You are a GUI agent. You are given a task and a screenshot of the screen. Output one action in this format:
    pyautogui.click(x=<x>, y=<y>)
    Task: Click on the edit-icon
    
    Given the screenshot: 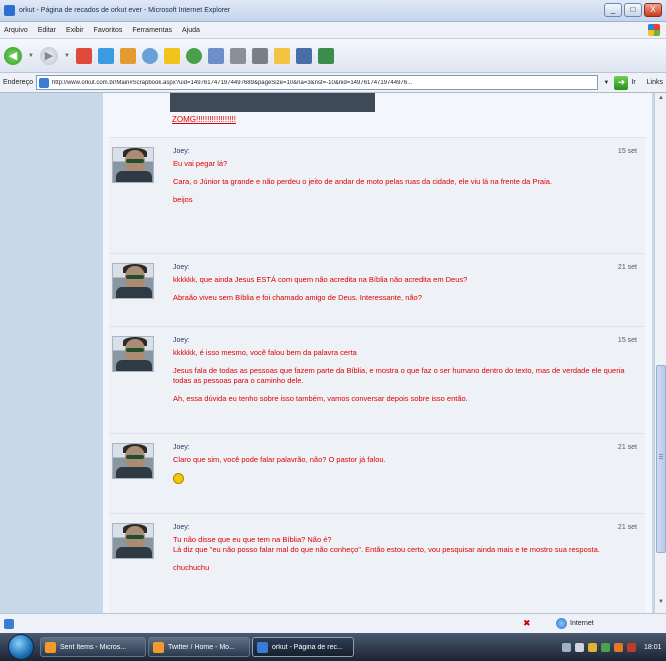 What is the action you would take?
    pyautogui.click(x=259, y=55)
    